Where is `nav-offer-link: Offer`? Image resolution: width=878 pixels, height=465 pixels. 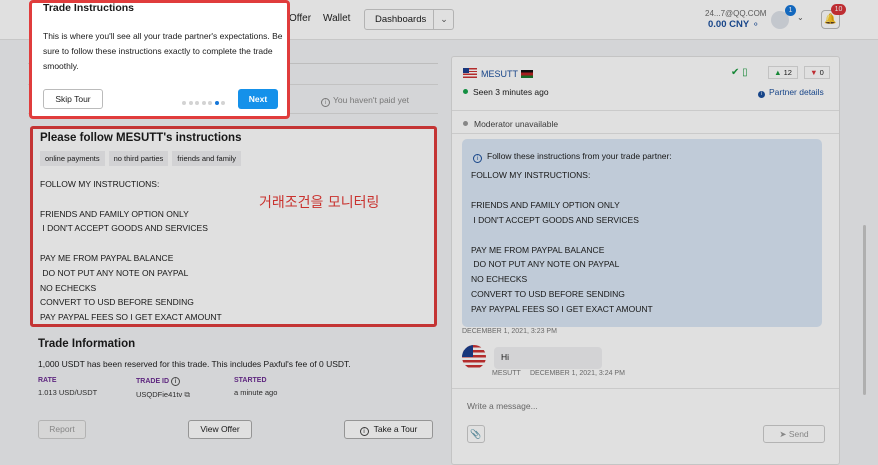 nav-offer-link: Offer is located at coordinates (300, 18).